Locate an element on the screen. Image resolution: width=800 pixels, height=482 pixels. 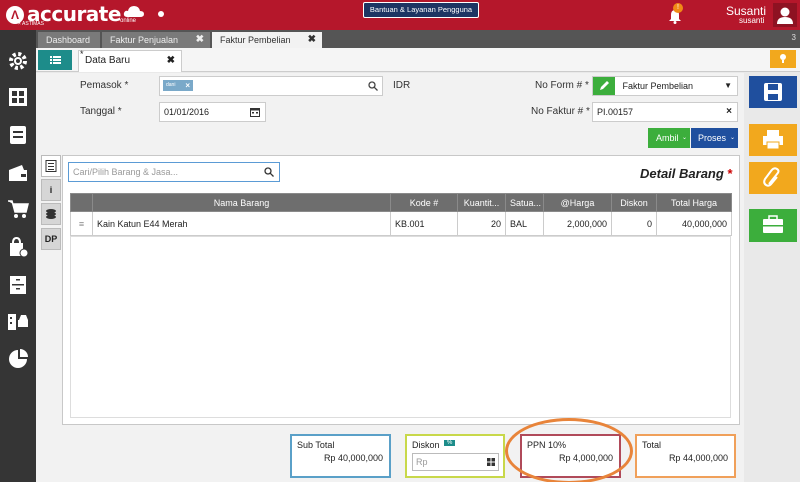
tips-button is located at coordinates (783, 59).